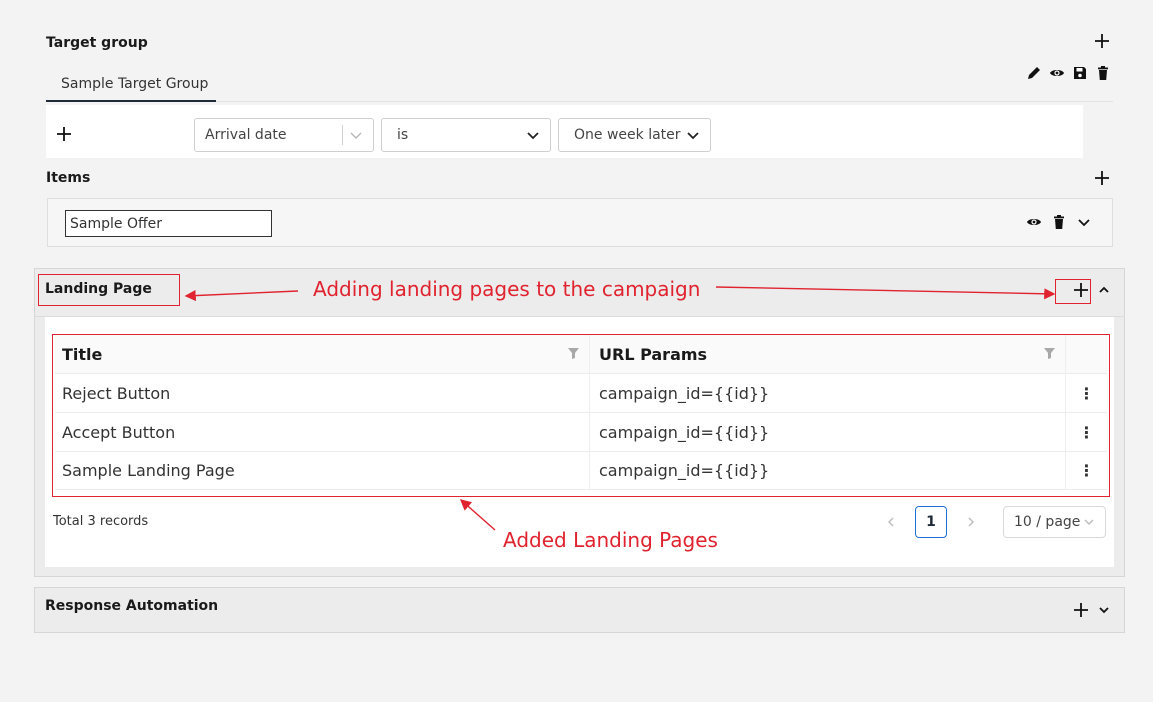 Image resolution: width=1153 pixels, height=702 pixels. I want to click on rule-value-value: One week later, so click(627, 135).